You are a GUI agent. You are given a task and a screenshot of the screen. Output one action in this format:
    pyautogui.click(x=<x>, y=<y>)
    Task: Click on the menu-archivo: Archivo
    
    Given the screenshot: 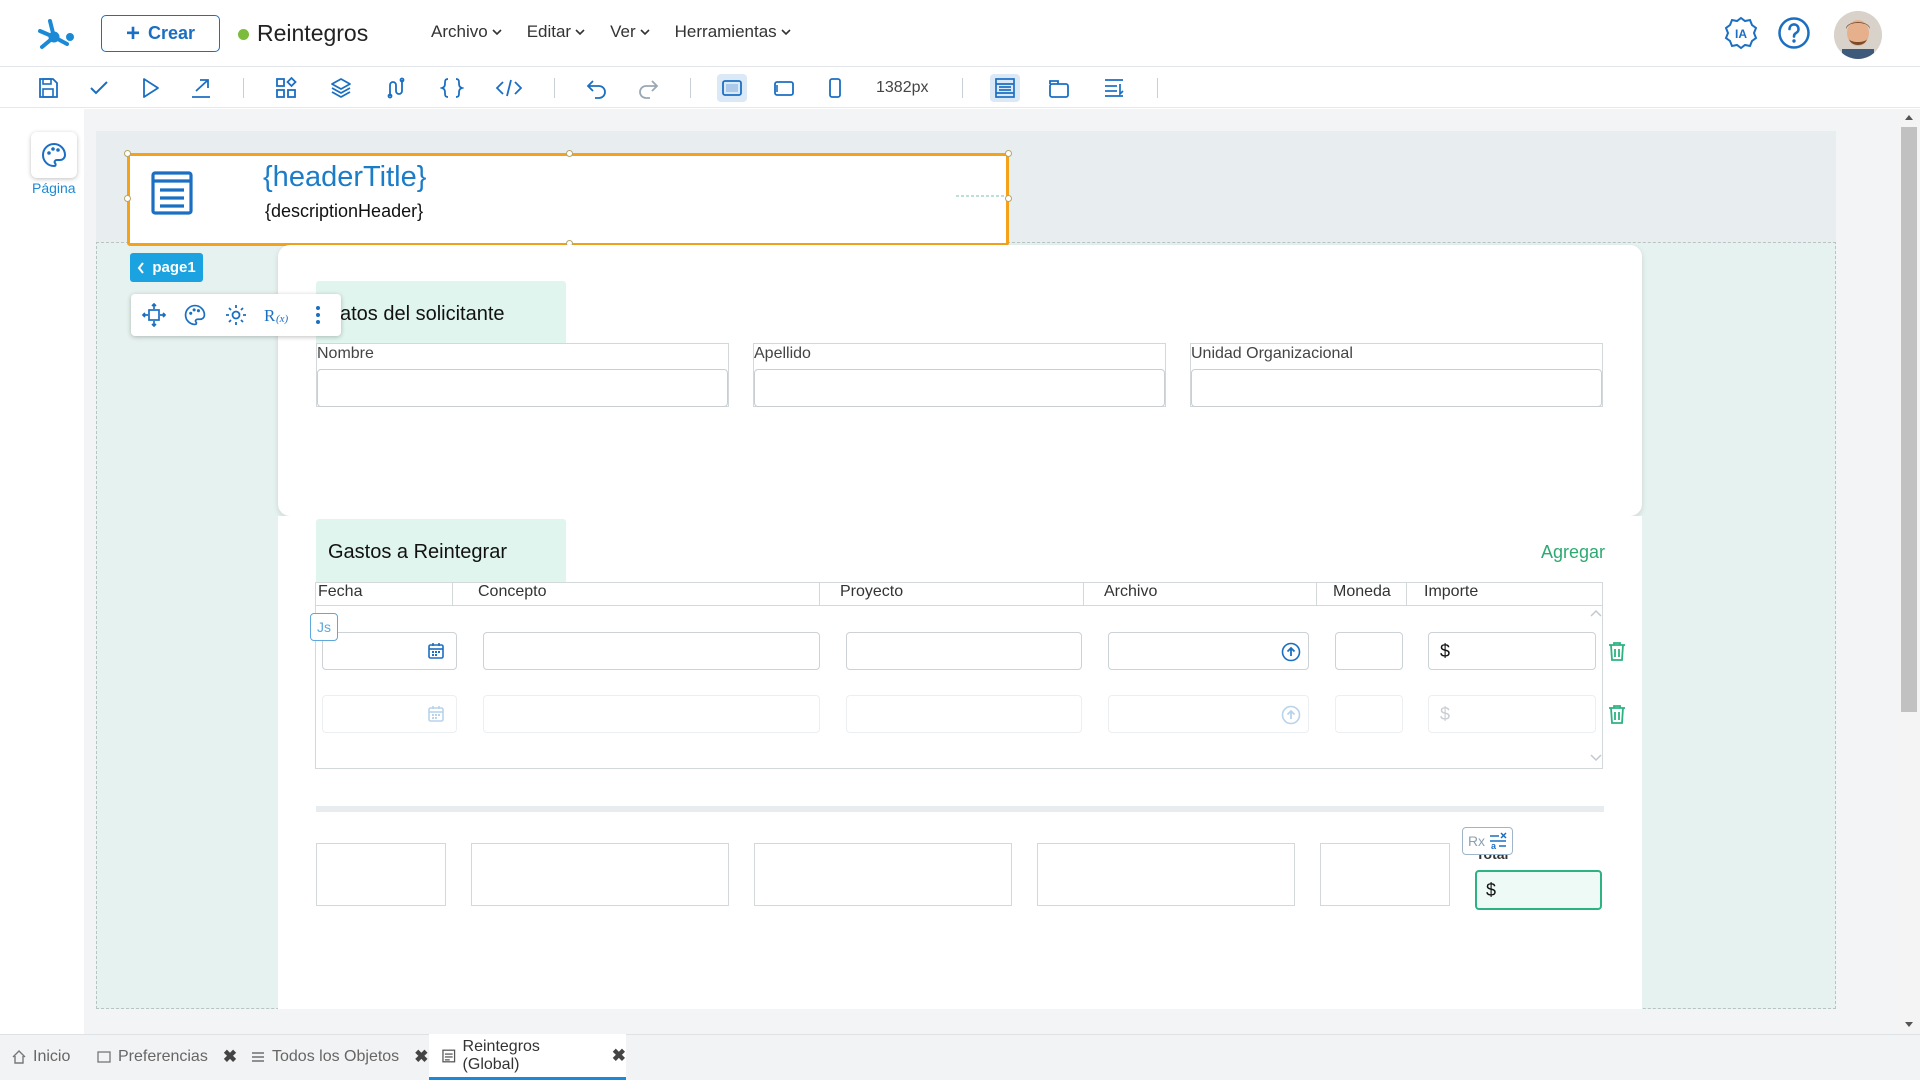 What is the action you would take?
    pyautogui.click(x=466, y=32)
    